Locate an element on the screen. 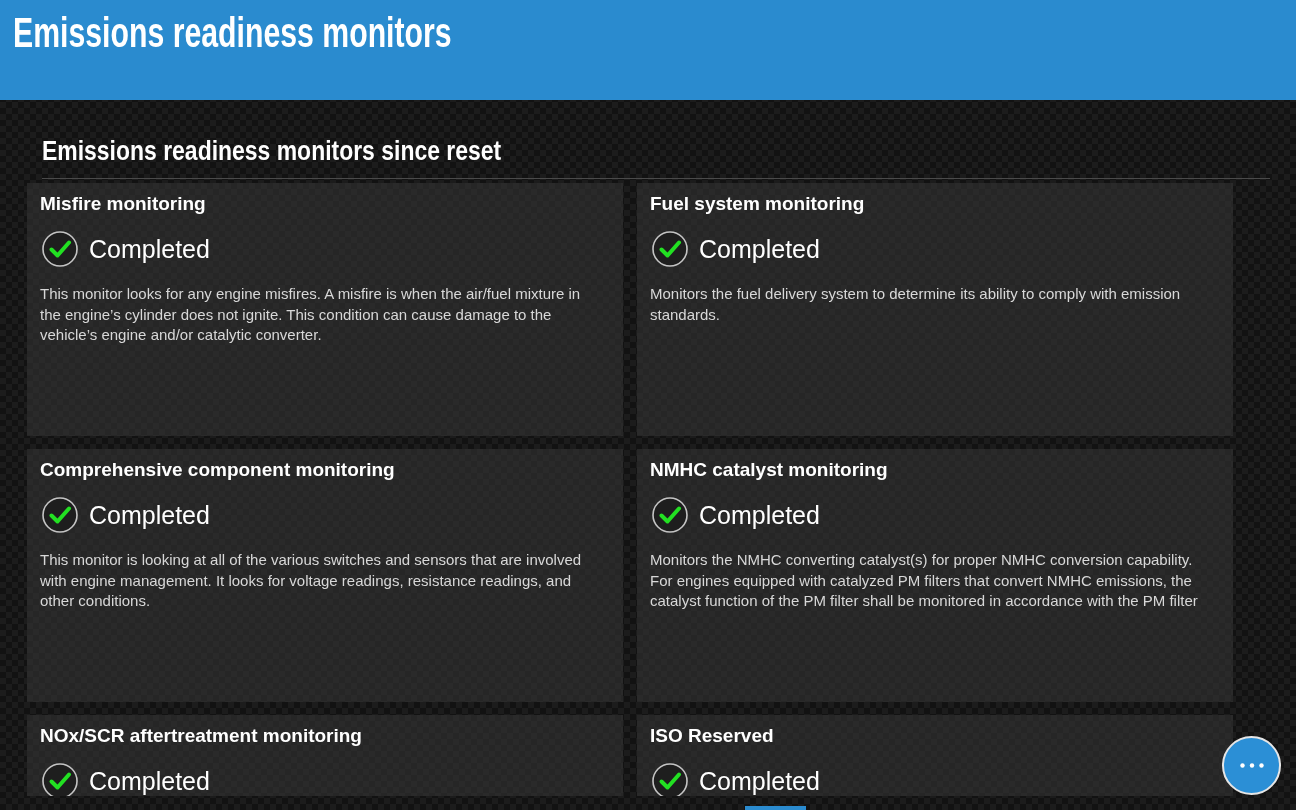  monitor-title: NOx/SCR aftertreatment monitoring is located at coordinates (201, 736).